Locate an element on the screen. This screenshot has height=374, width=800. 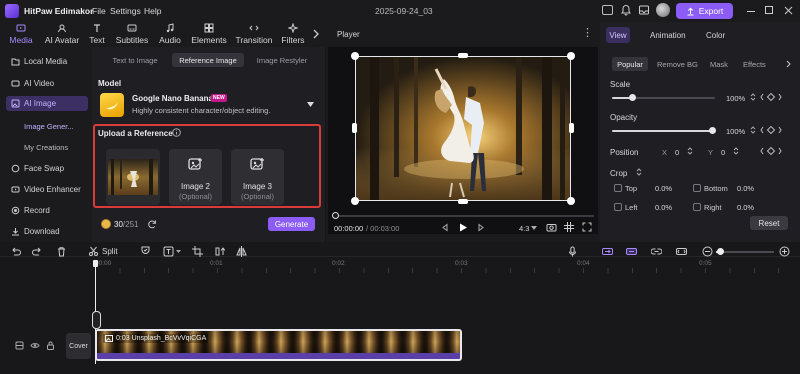
zoom-slider-knob is located at coordinates (720, 251).